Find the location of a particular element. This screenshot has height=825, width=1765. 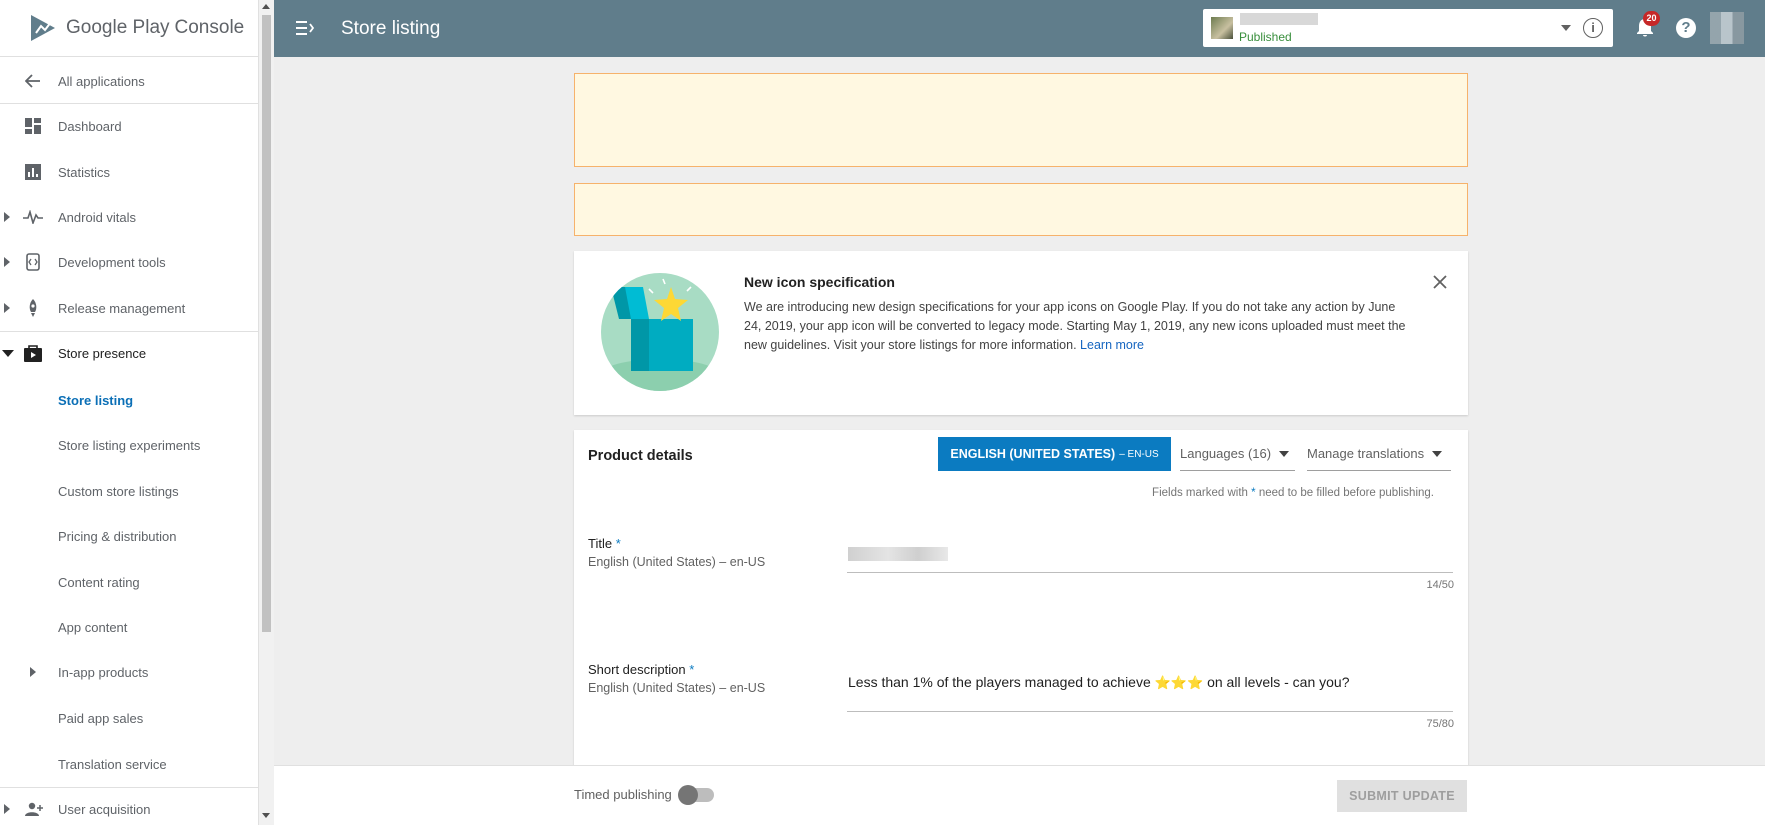

short-description-text: on all levels - can you? is located at coordinates (1278, 682).